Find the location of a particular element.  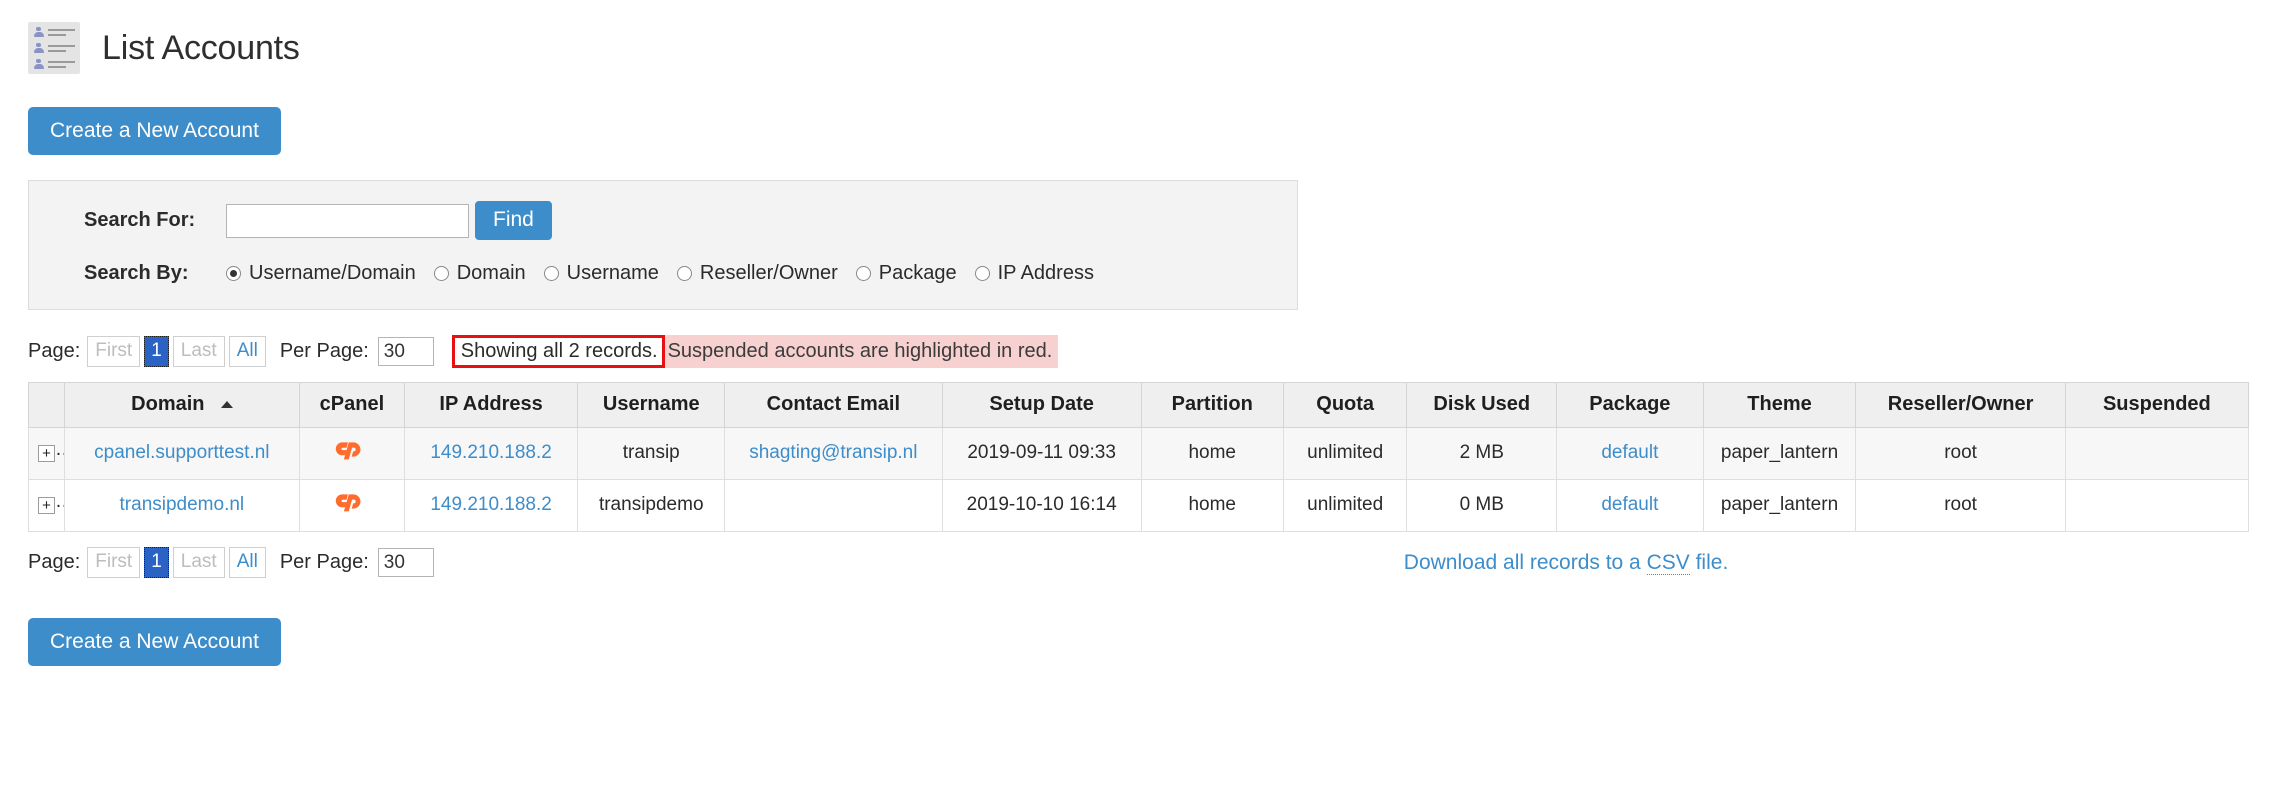

column-header-username: Username is located at coordinates (651, 405).